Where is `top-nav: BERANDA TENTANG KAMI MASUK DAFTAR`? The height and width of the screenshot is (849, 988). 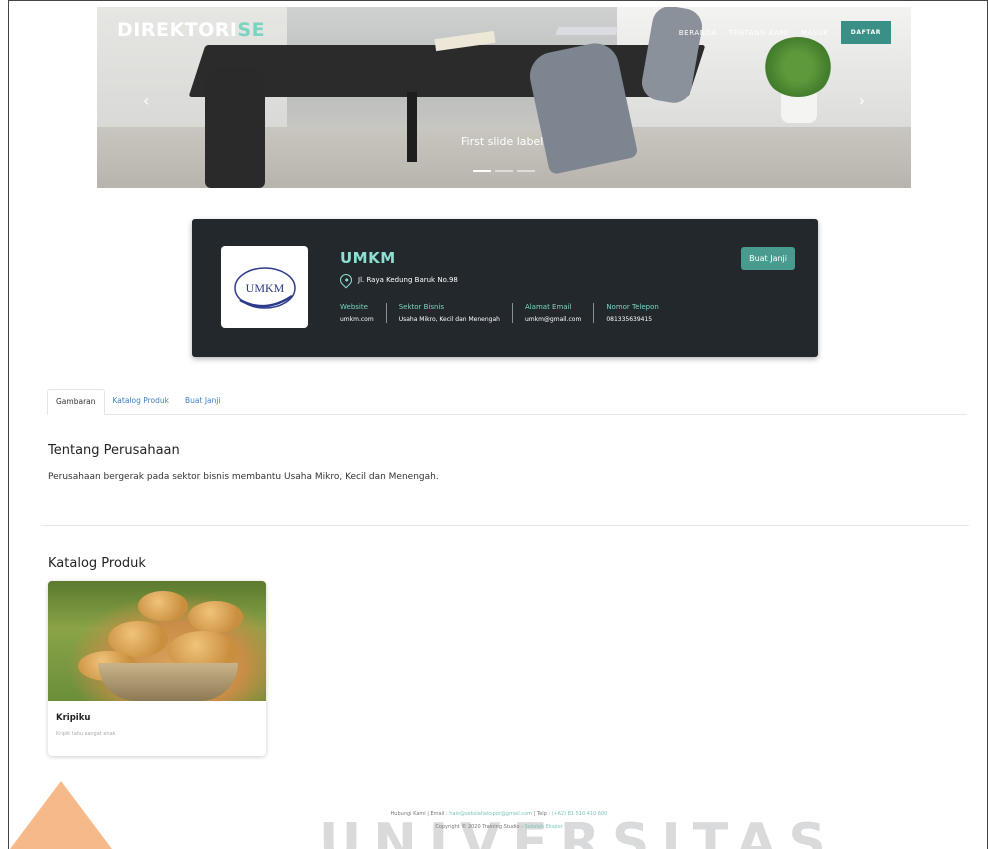 top-nav: BERANDA TENTANG KAMI MASUK DAFTAR is located at coordinates (785, 32).